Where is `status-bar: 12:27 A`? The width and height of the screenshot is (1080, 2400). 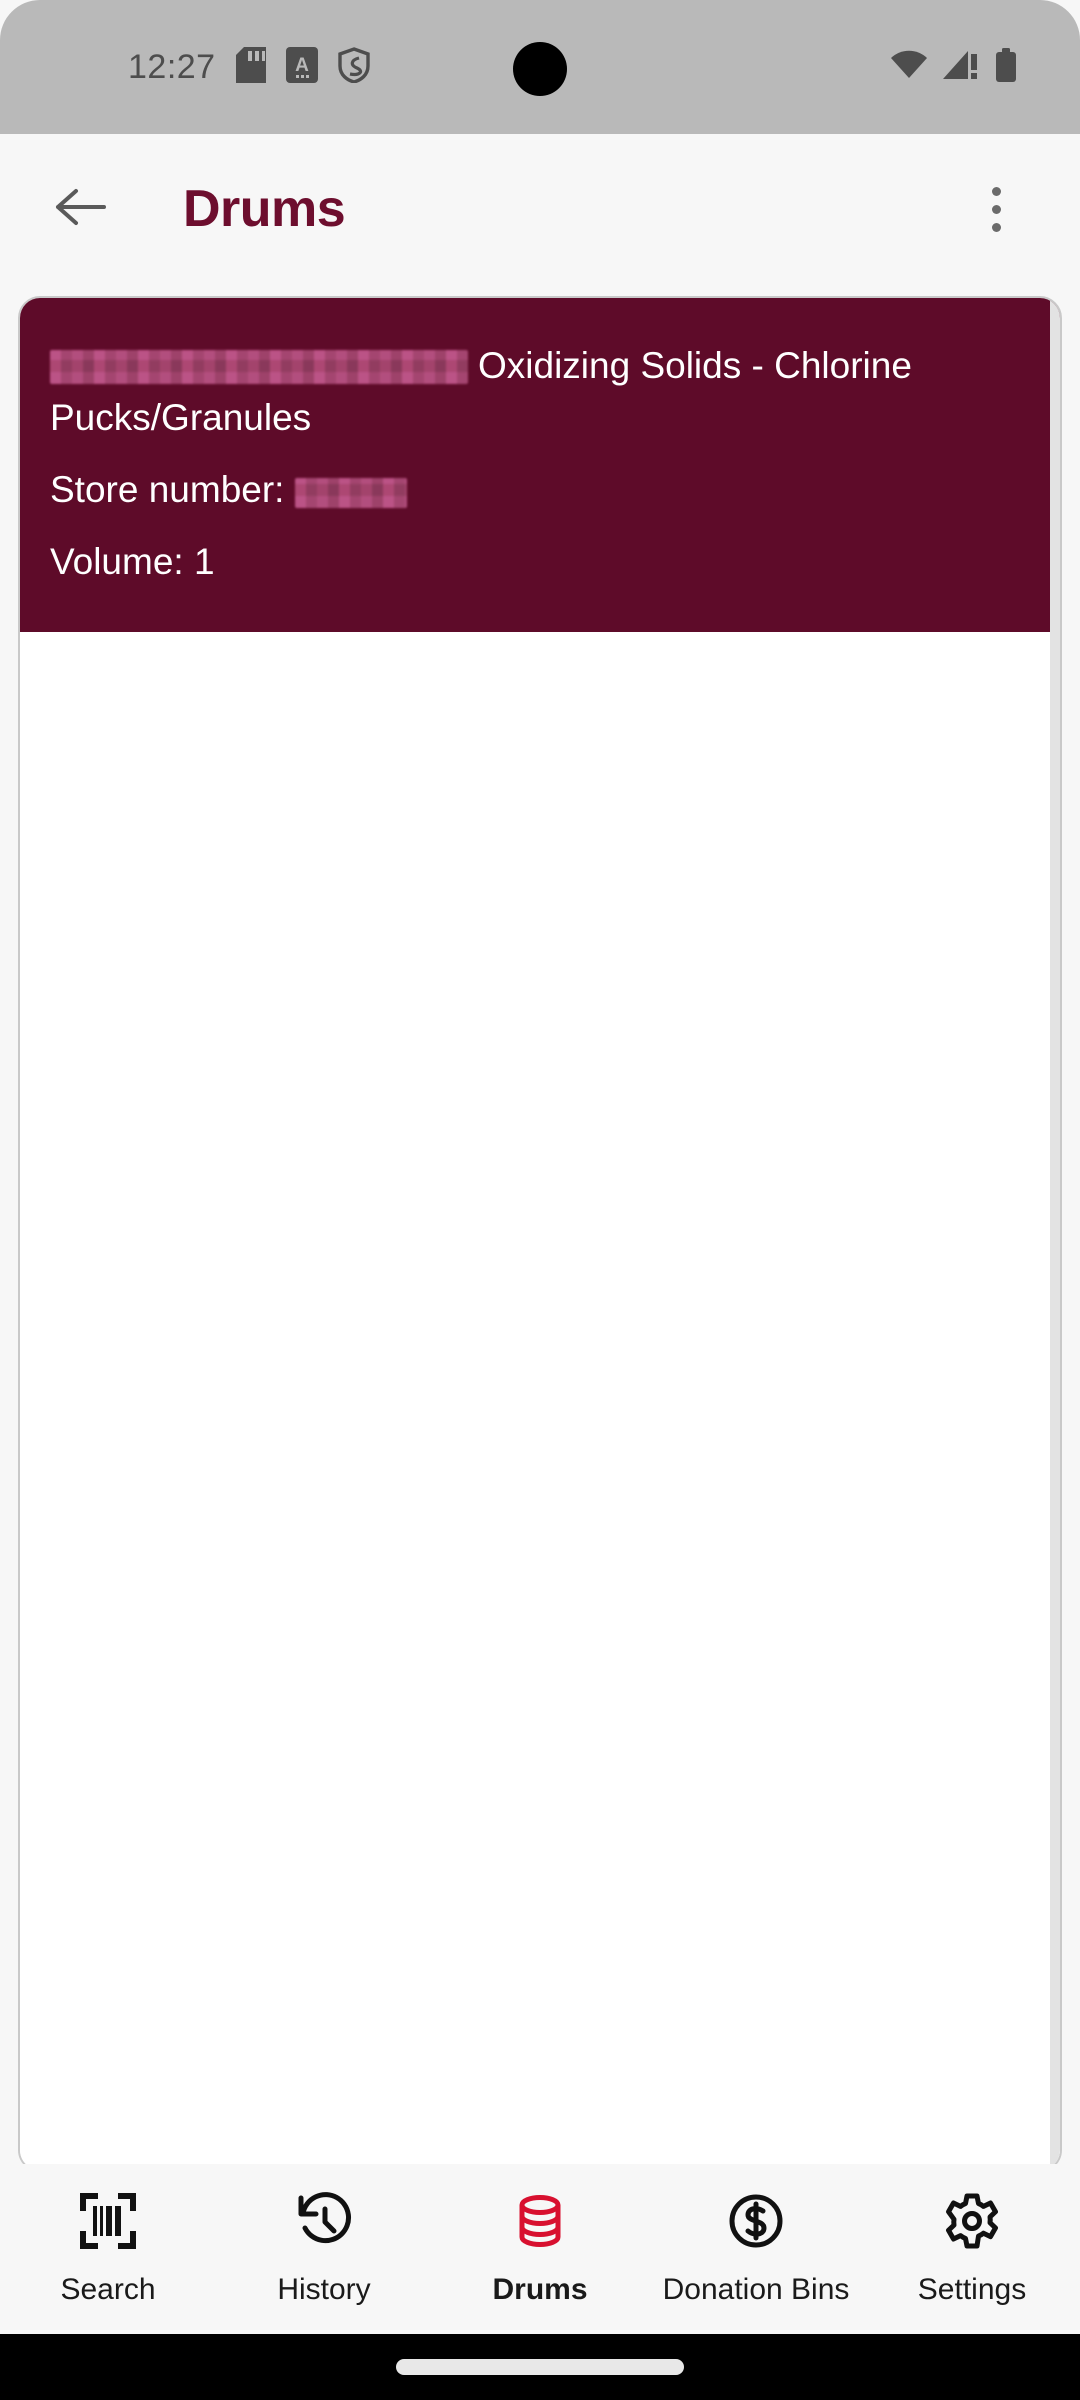 status-bar: 12:27 A is located at coordinates (540, 67).